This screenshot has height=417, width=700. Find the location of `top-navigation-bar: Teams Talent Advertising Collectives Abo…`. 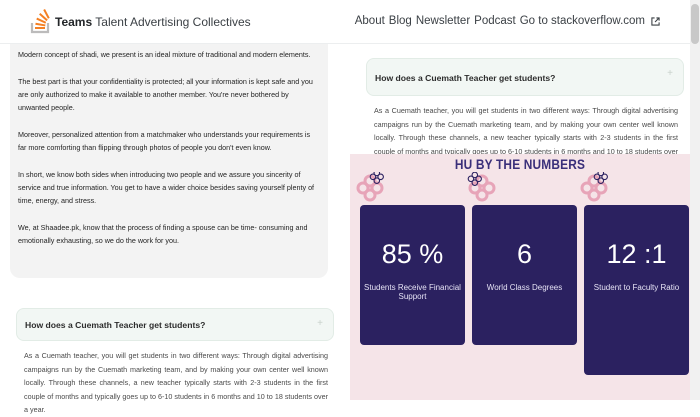

top-navigation-bar: Teams Talent Advertising Collectives Abo… is located at coordinates (350, 22).